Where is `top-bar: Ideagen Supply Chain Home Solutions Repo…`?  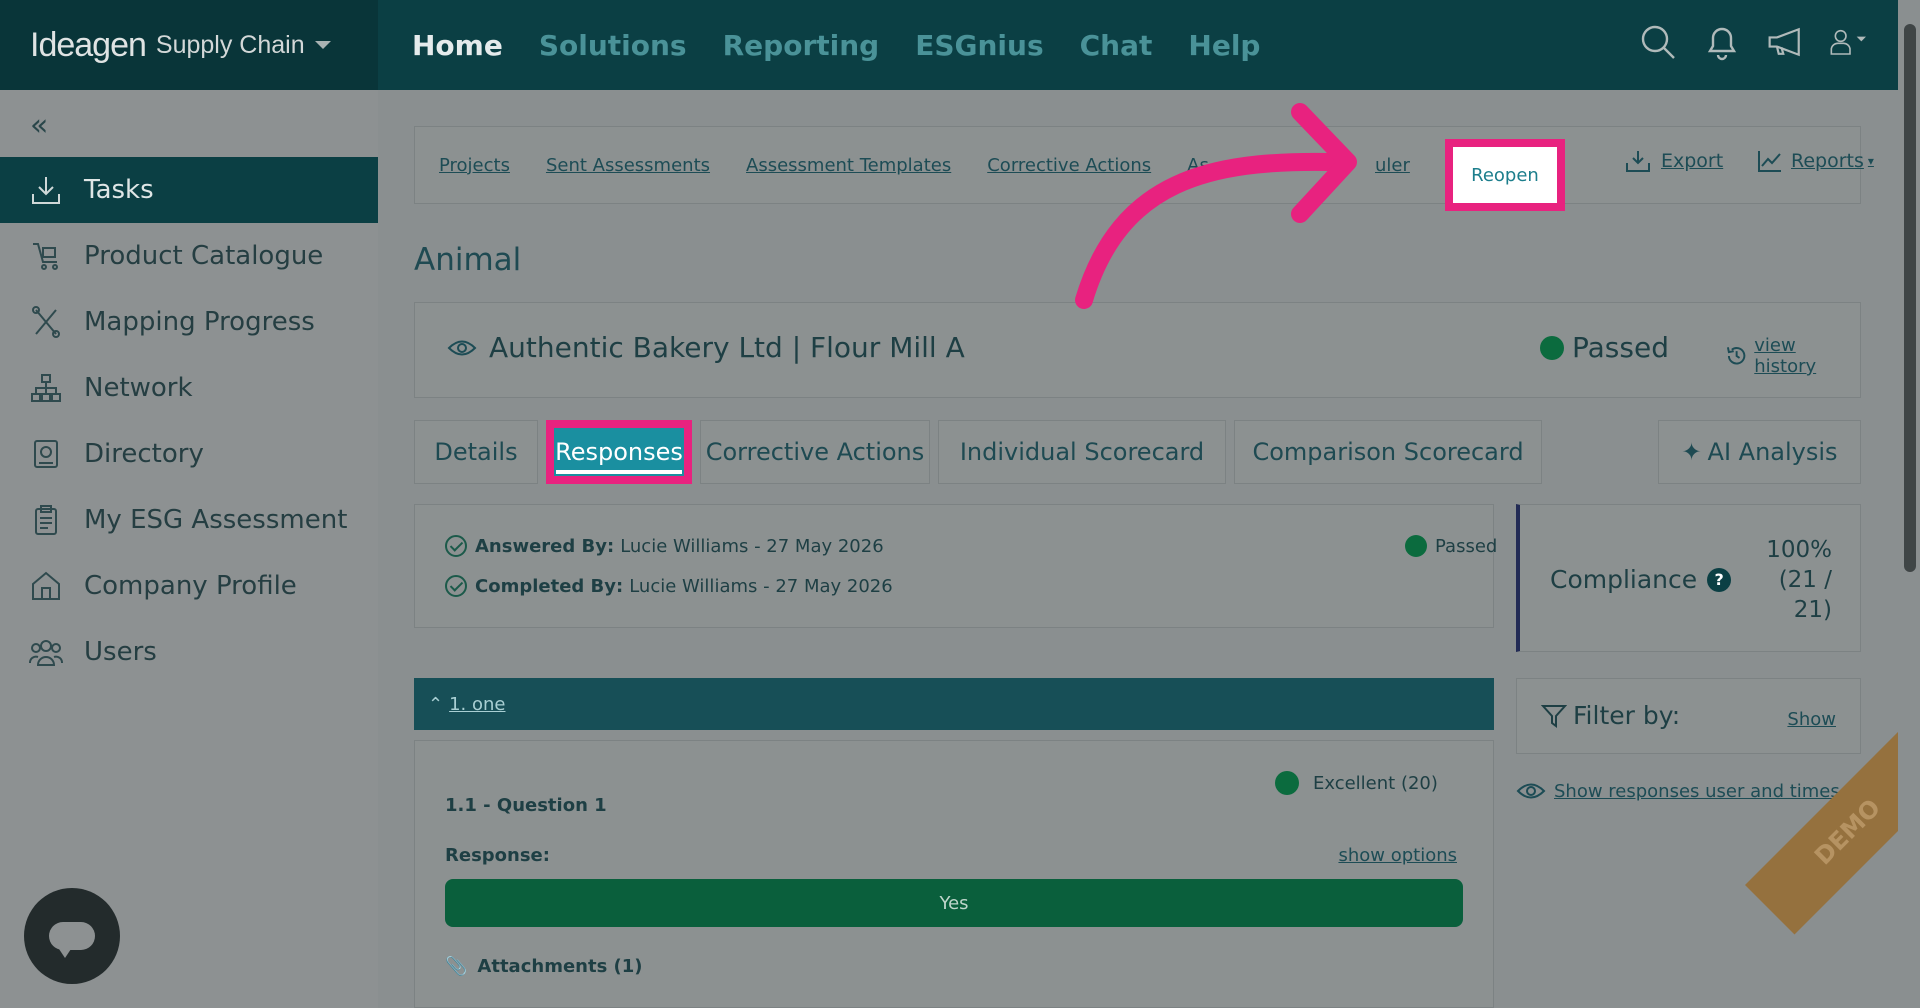 top-bar: Ideagen Supply Chain Home Solutions Repo… is located at coordinates (960, 45).